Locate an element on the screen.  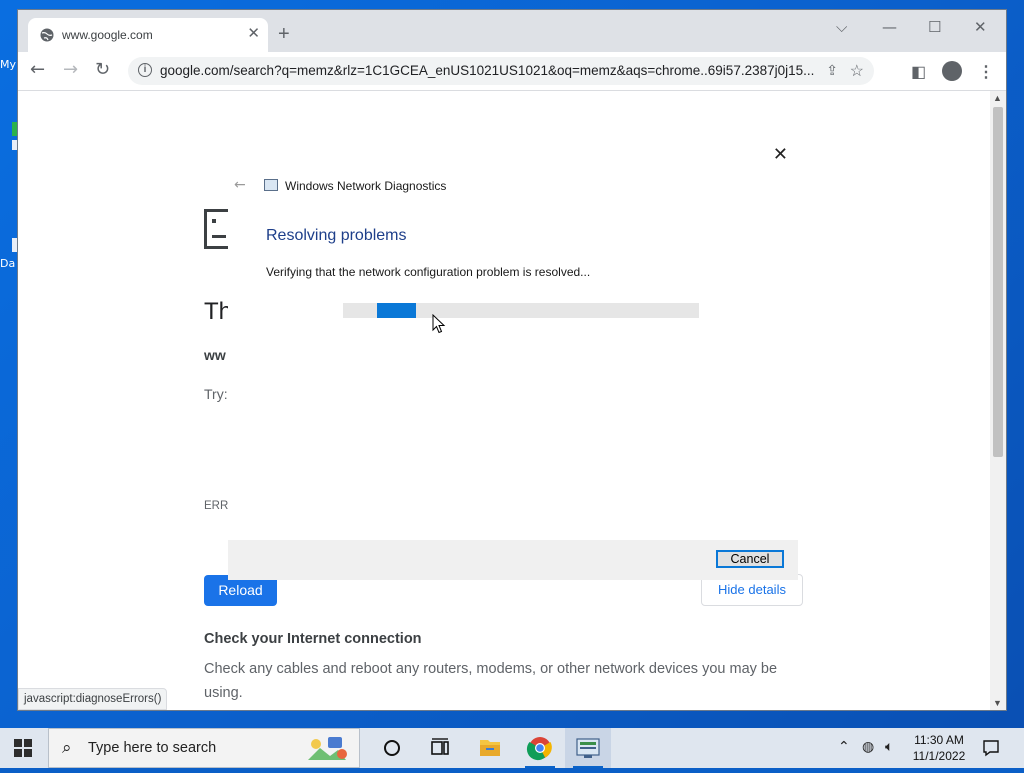
check-connection-heading: Check your Internet connection is located at coordinates (313, 639).